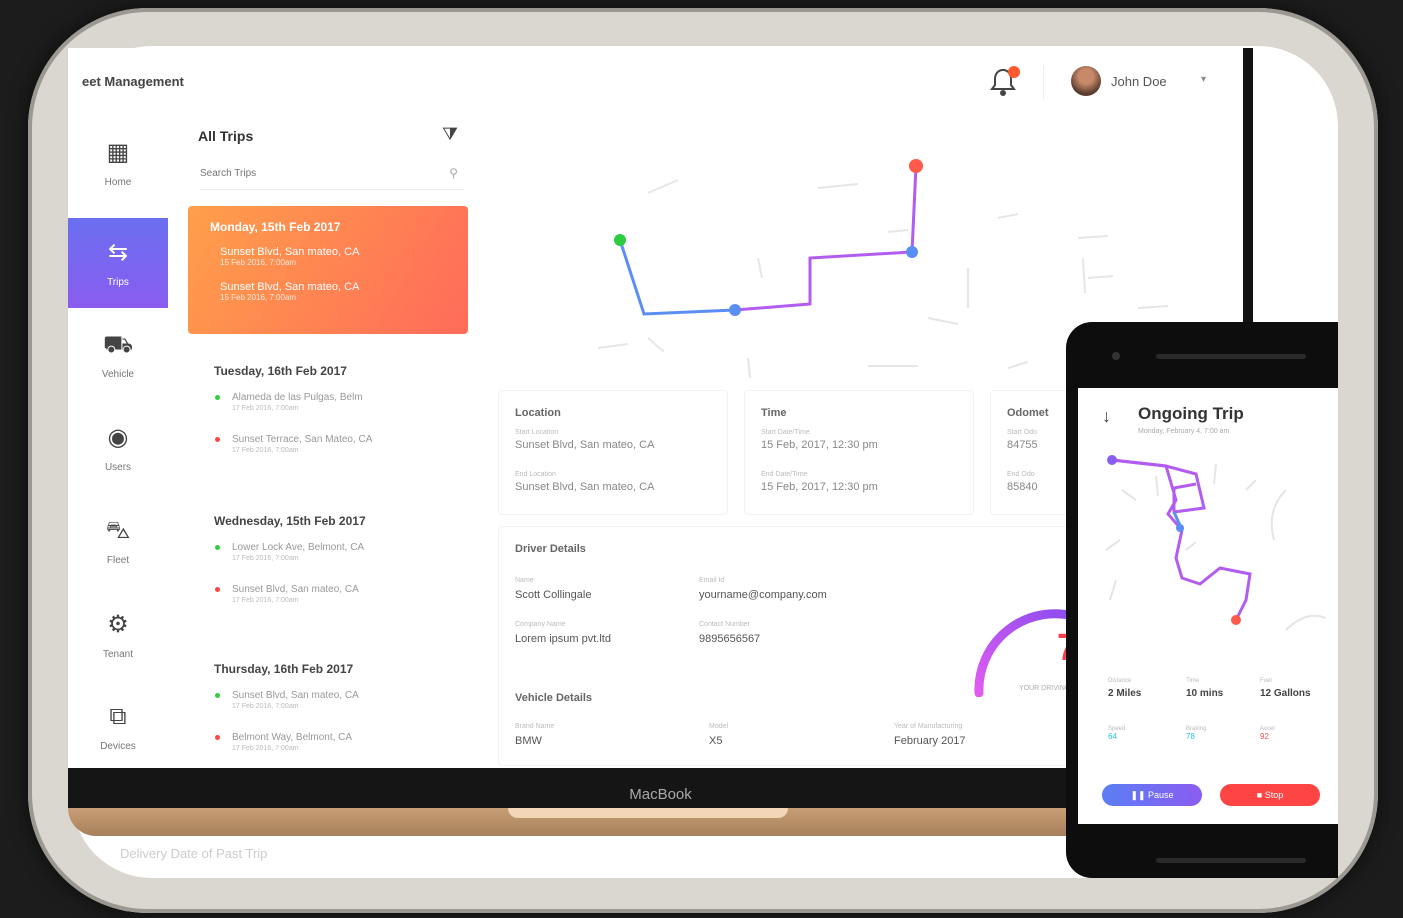  I want to click on sidebar-item-users: ◉ Users, so click(118, 448).